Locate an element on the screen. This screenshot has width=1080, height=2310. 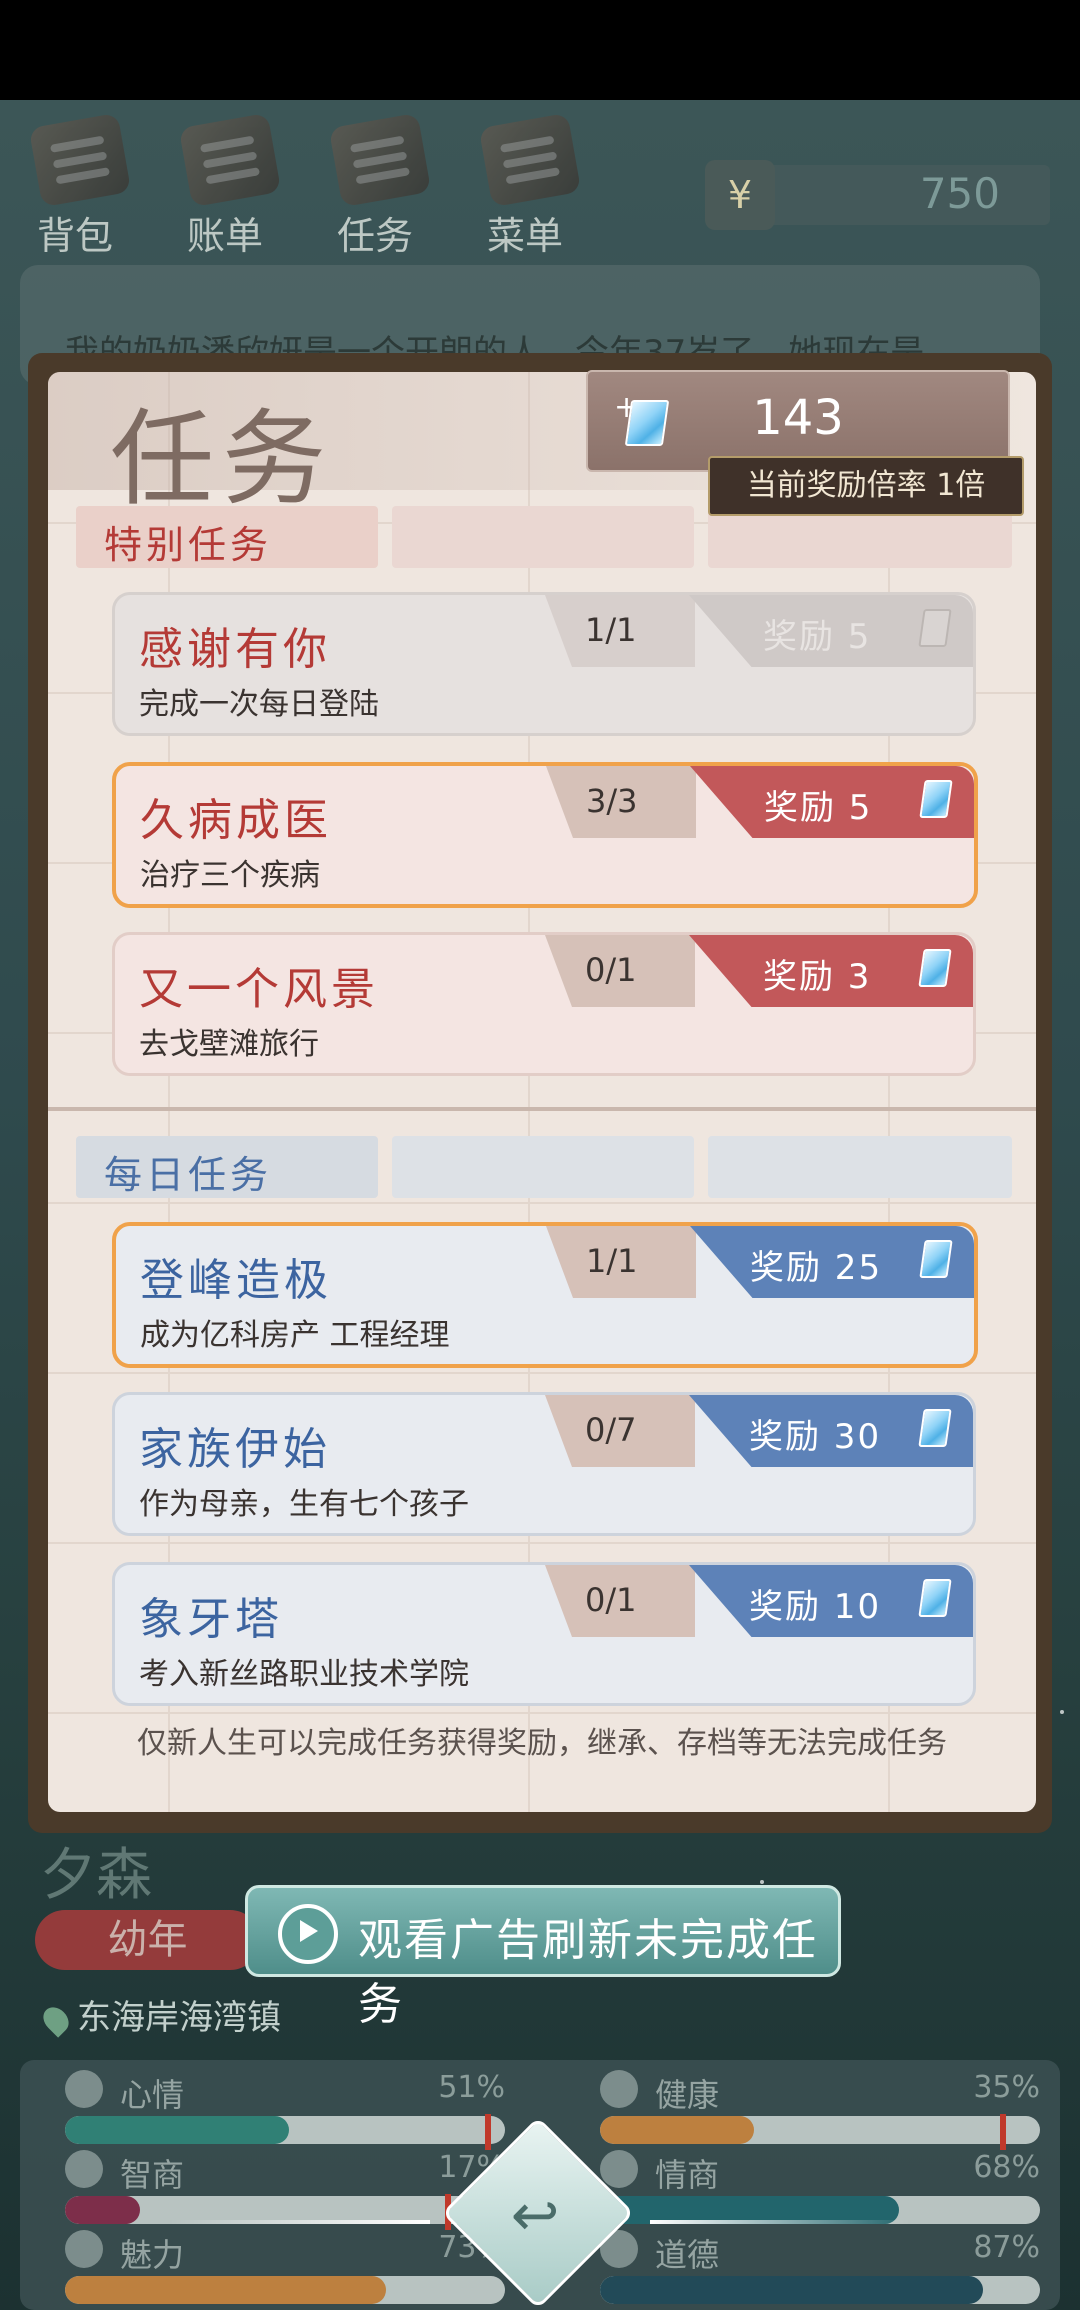
stat-name: 道德 is located at coordinates (687, 2255).